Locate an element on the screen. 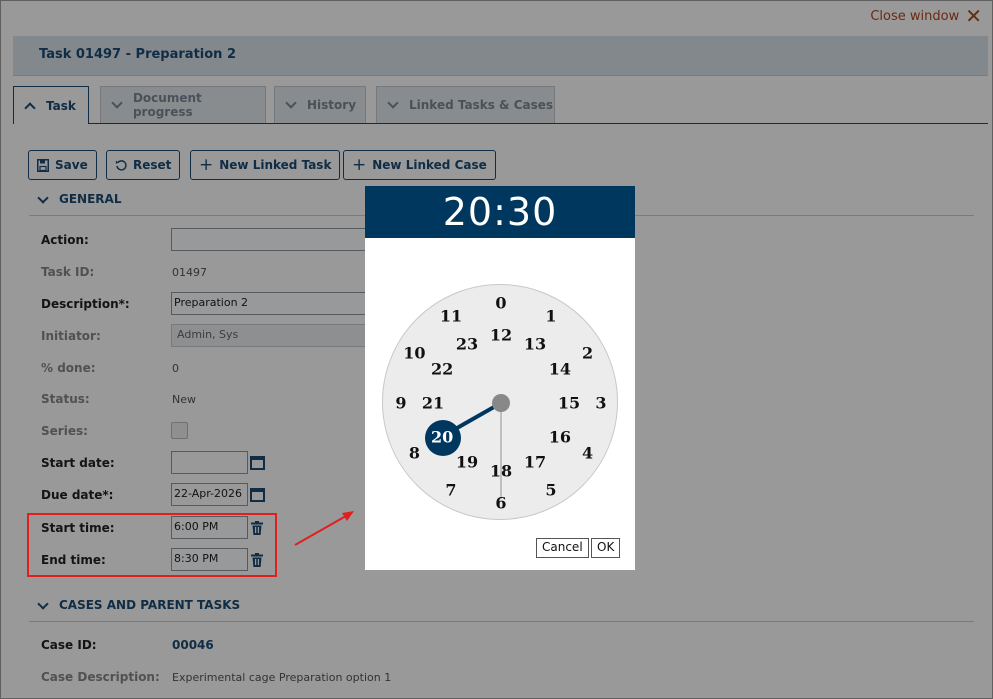  clock-face: 0 1 2 3 4 5 6 7 8 9 10 11 12 13 14 15 16 17 18 19 20 21 22 23 is located at coordinates (500, 402).